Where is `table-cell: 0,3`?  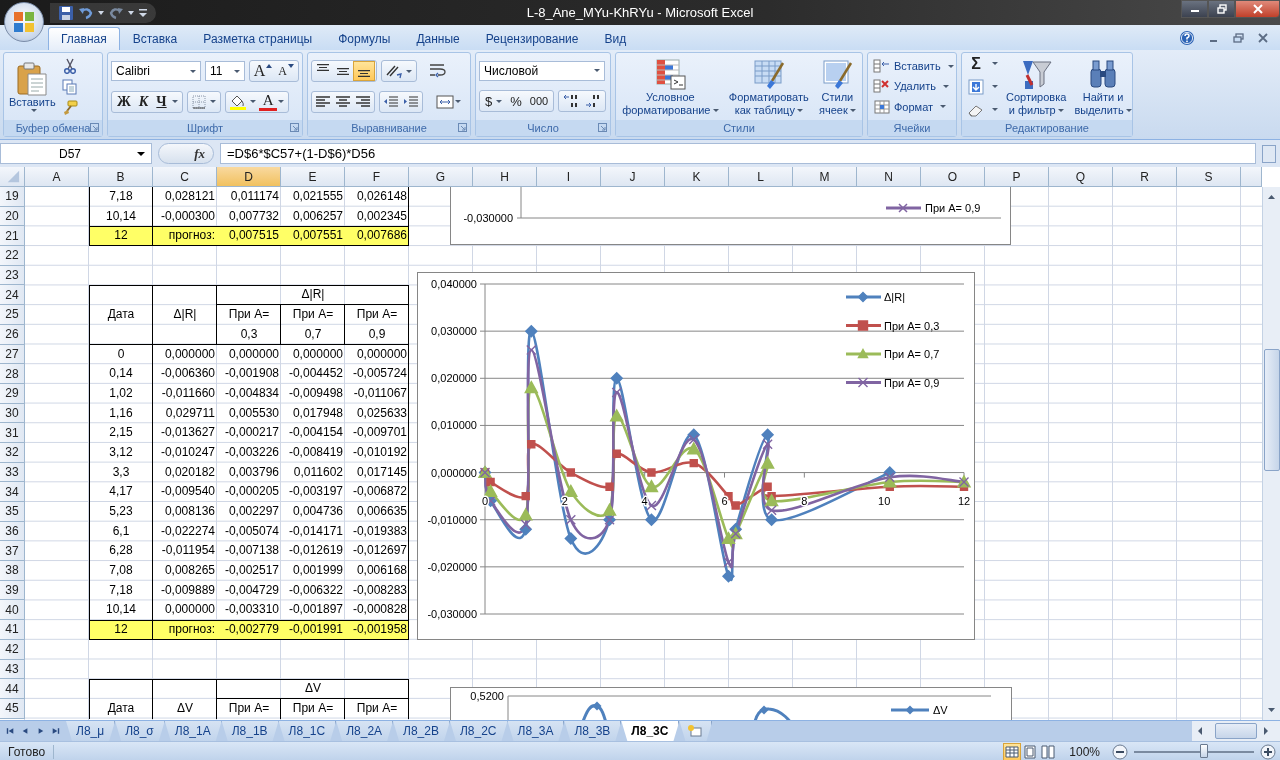
table-cell: 0,3 is located at coordinates (249, 334).